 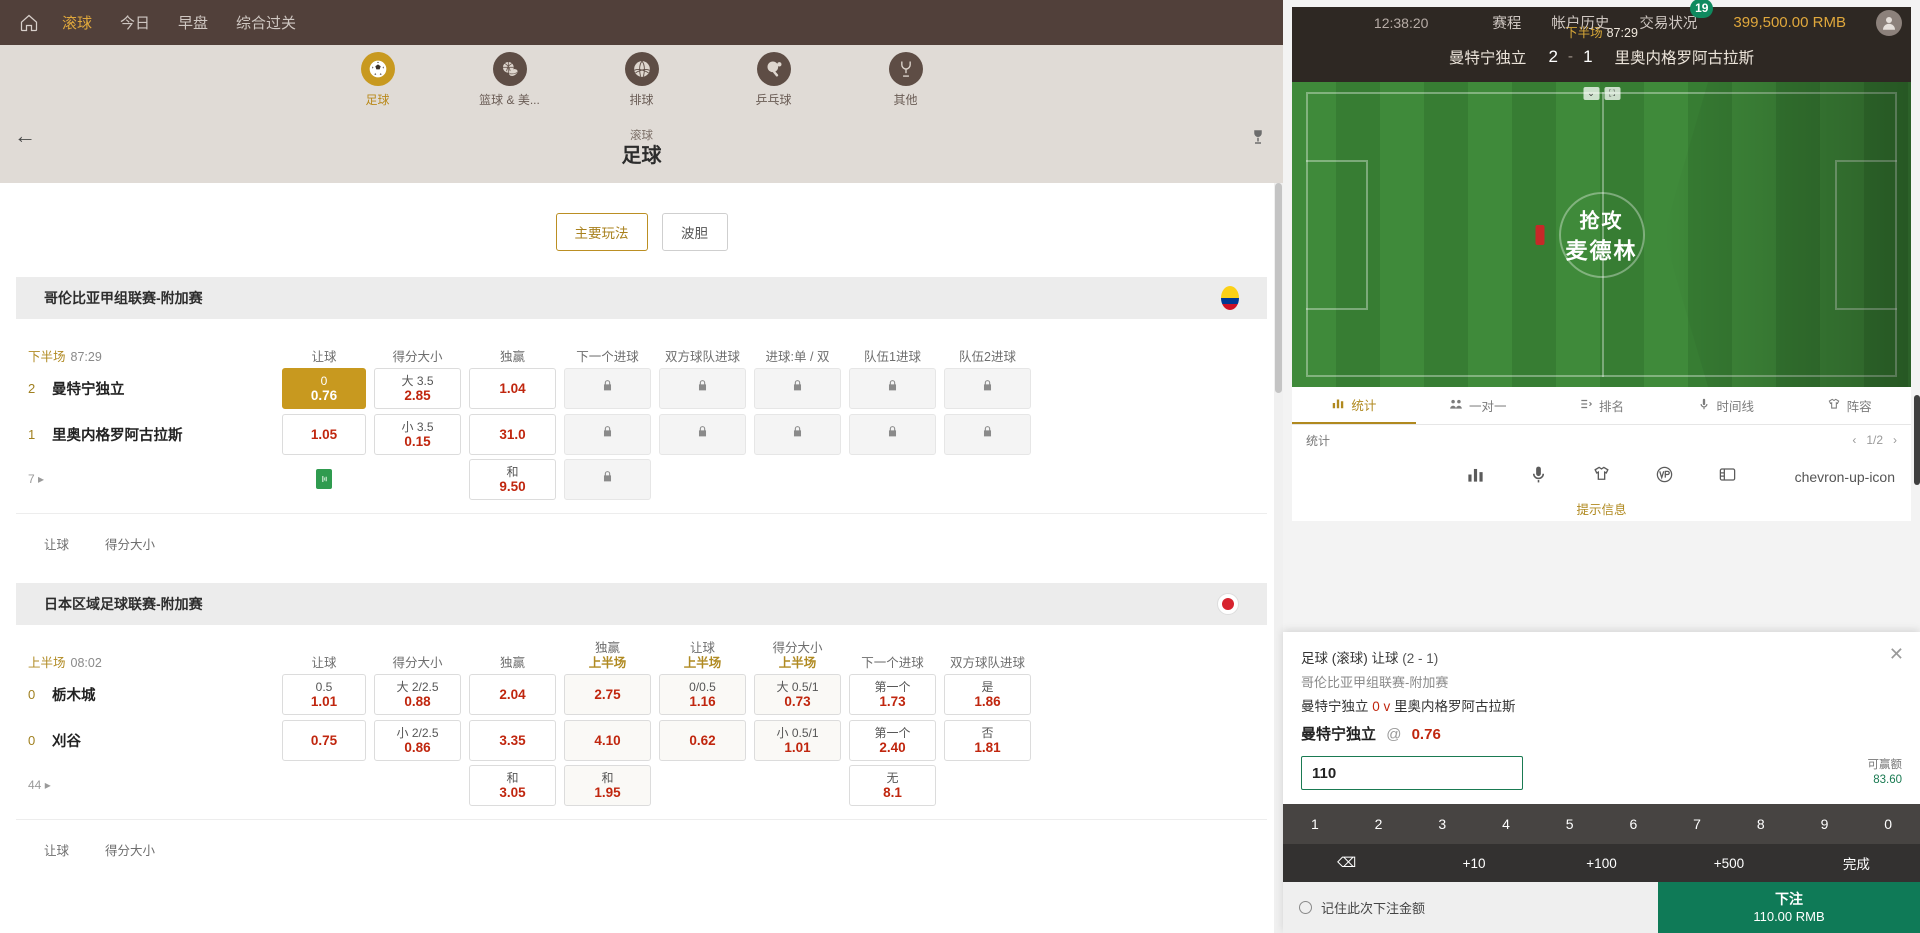 What do you see at coordinates (607, 694) in the screenshot?
I see `odds-cell-moneyline-1h: 2.75` at bounding box center [607, 694].